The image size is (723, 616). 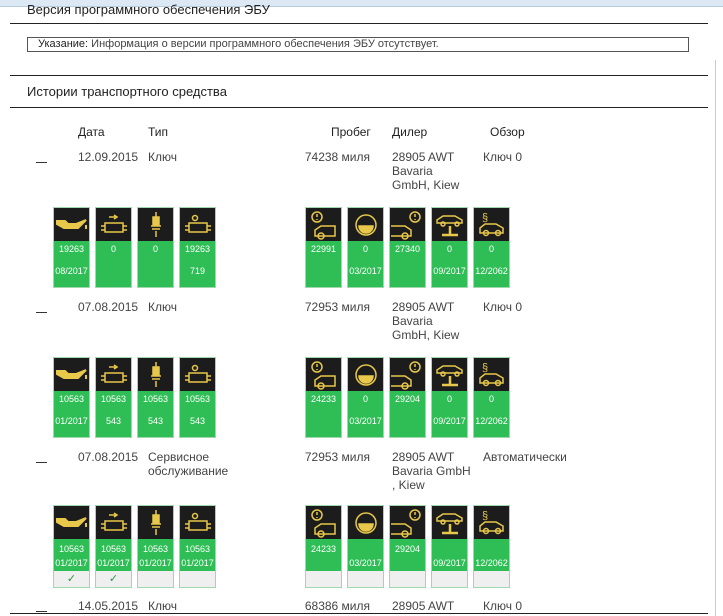 What do you see at coordinates (337, 606) in the screenshot?
I see `entry-mileage: 68386 миля` at bounding box center [337, 606].